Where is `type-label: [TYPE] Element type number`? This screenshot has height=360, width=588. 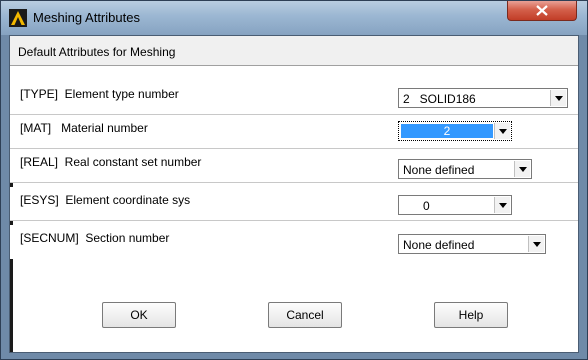 type-label: [TYPE] Element type number is located at coordinates (99, 94).